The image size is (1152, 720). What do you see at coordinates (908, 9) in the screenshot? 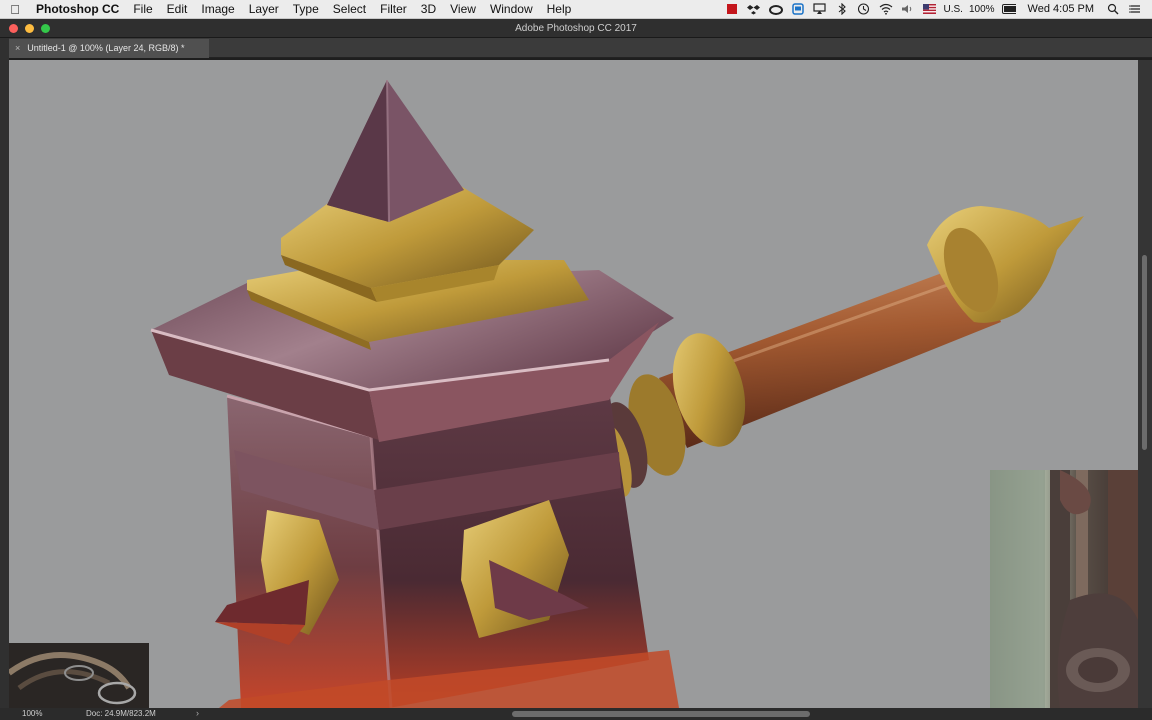
I see `volume-icon` at bounding box center [908, 9].